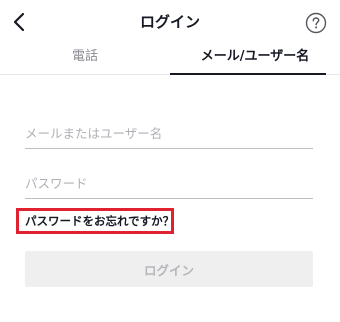 The image size is (340, 322). Describe the element at coordinates (169, 269) in the screenshot. I see `login-button: ログイン` at that location.